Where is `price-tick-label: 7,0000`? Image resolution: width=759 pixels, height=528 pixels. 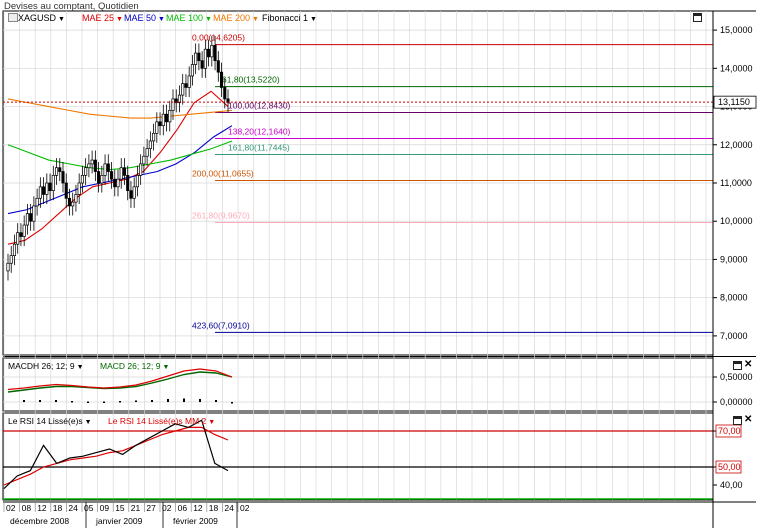
price-tick-label: 7,0000 is located at coordinates (734, 336).